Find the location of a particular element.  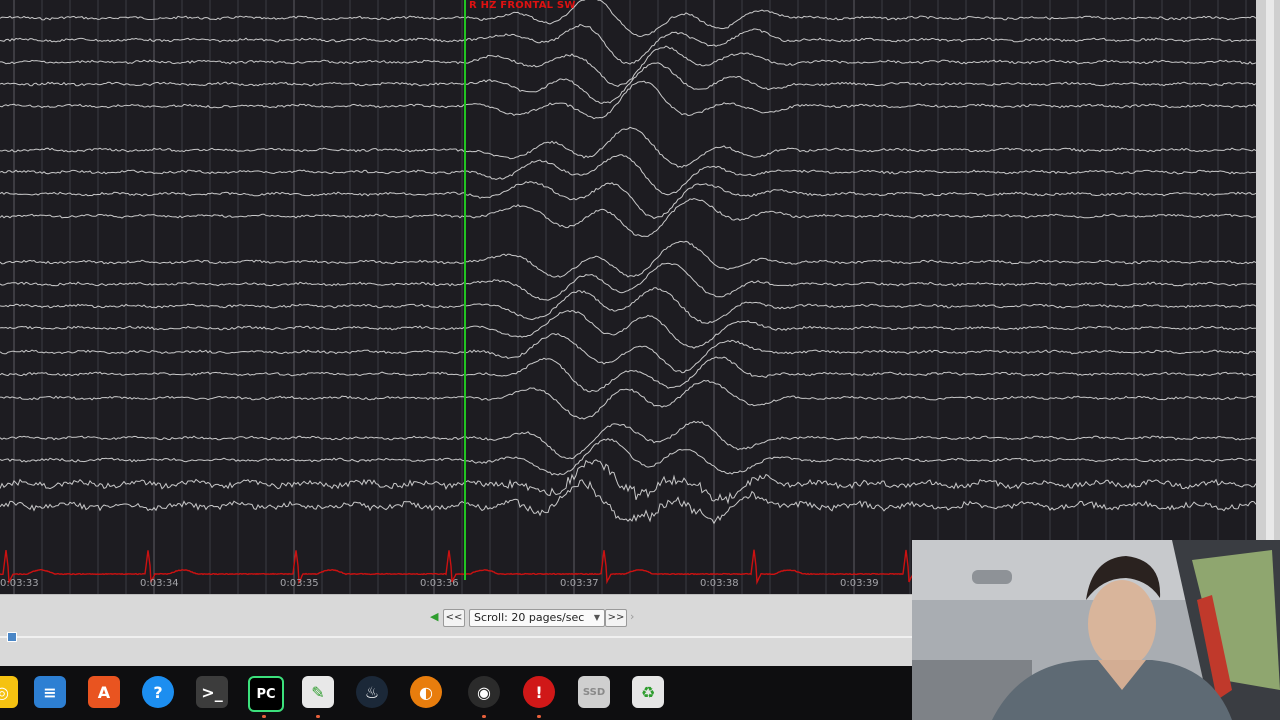

vertical-scrollbar is located at coordinates (1268, 297).